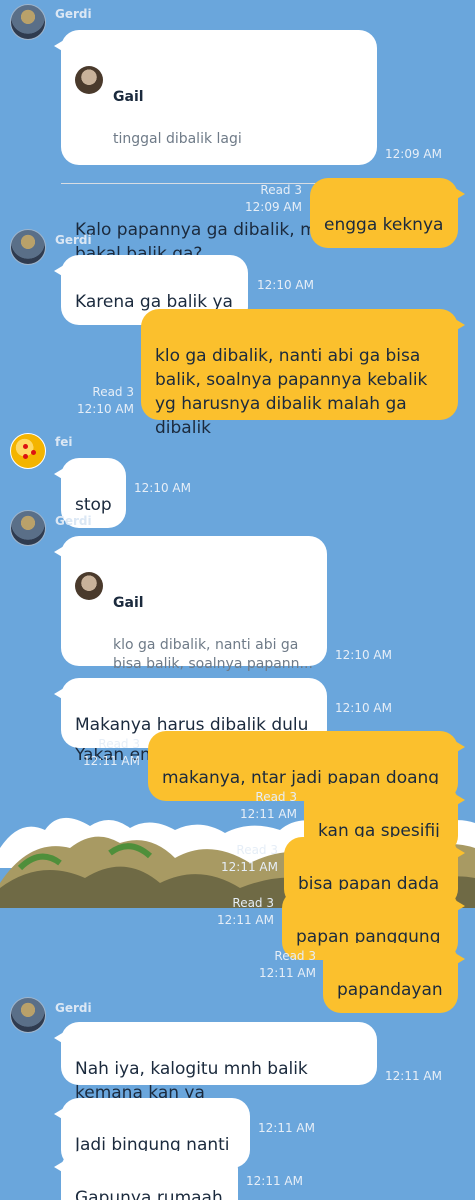  Describe the element at coordinates (28, 451) in the screenshot. I see `avatar-fei` at that location.